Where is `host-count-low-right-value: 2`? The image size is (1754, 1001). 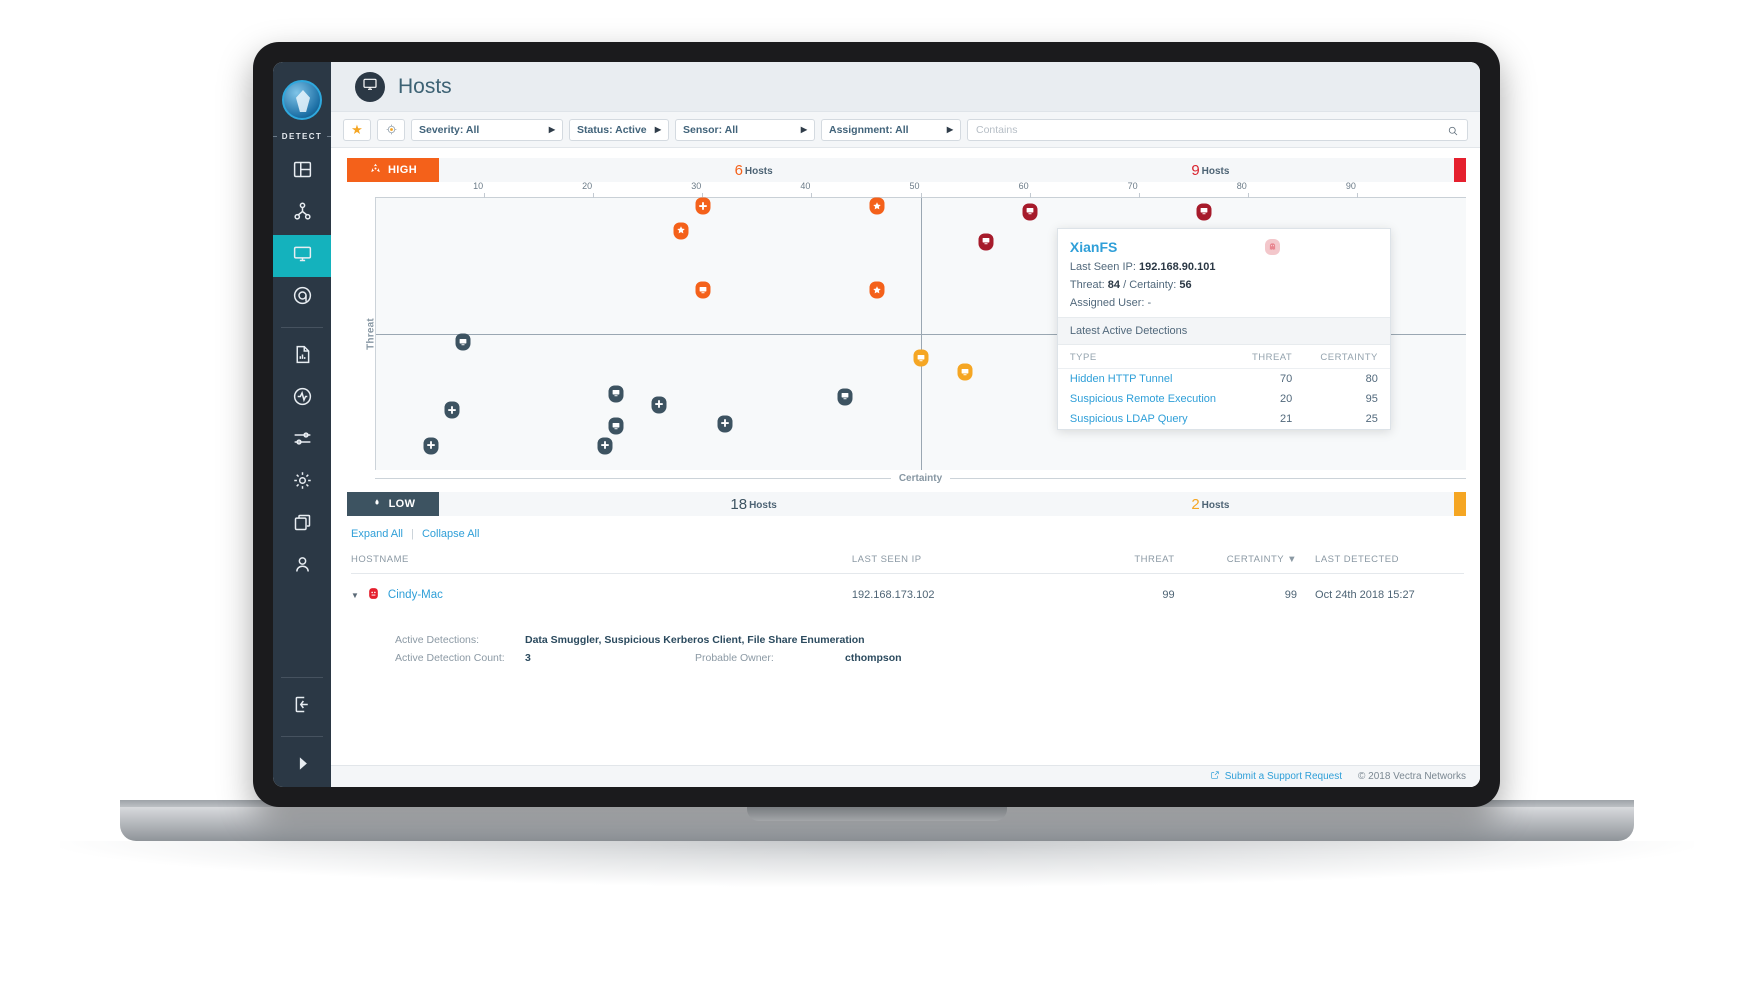 host-count-low-right-value: 2 is located at coordinates (1195, 504).